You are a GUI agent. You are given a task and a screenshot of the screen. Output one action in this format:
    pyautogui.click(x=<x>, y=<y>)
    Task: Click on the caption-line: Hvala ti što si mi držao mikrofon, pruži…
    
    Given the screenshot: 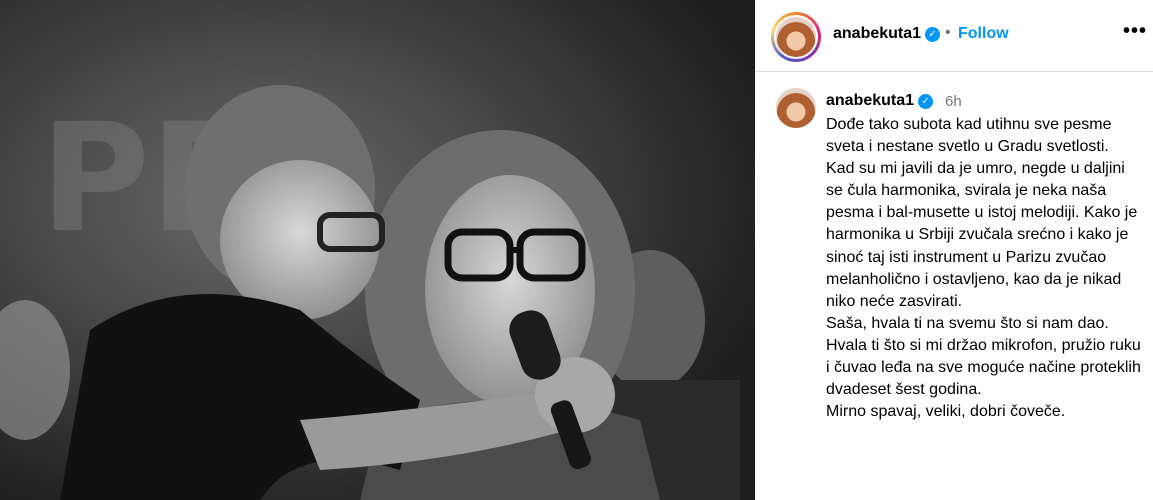 What is the action you would take?
    pyautogui.click(x=983, y=367)
    